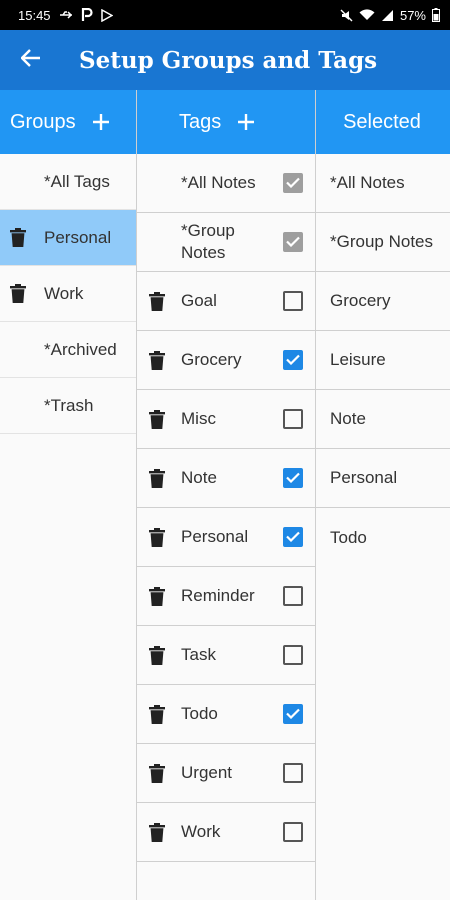  Describe the element at coordinates (226, 714) in the screenshot. I see `tag-row: Todo` at that location.